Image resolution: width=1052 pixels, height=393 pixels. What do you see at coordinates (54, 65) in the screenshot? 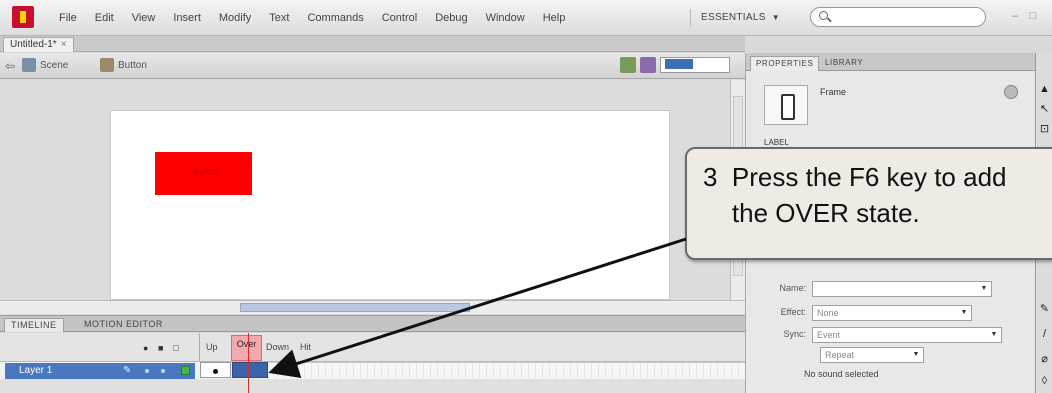
I see `scene-label: Scene` at bounding box center [54, 65].